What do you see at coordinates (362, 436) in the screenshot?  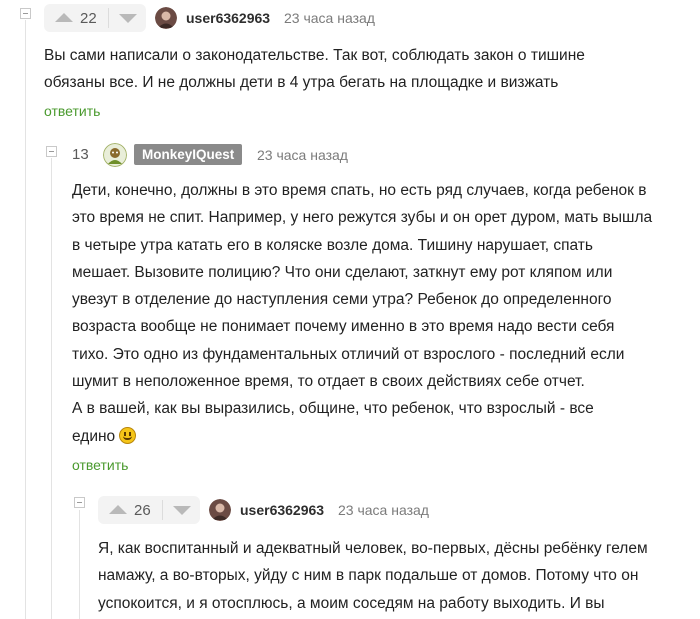 I see `text-line-last: едино` at bounding box center [362, 436].